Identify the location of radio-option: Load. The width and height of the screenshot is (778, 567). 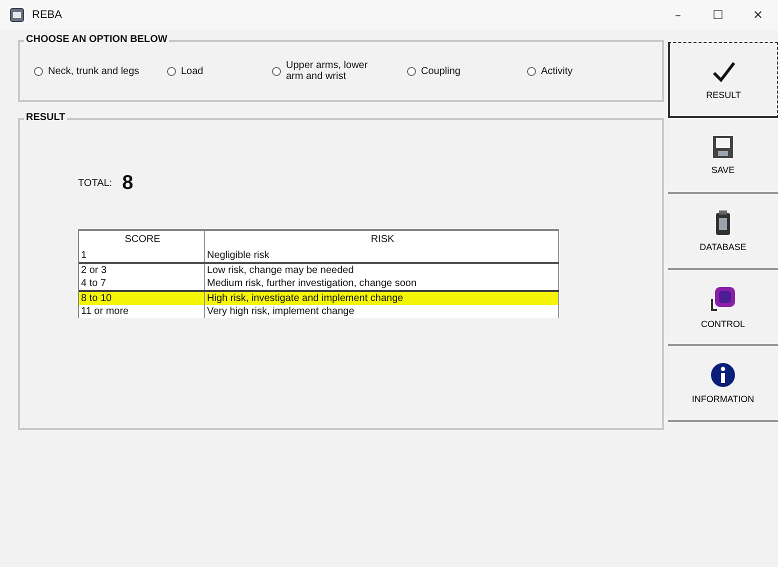
(219, 71).